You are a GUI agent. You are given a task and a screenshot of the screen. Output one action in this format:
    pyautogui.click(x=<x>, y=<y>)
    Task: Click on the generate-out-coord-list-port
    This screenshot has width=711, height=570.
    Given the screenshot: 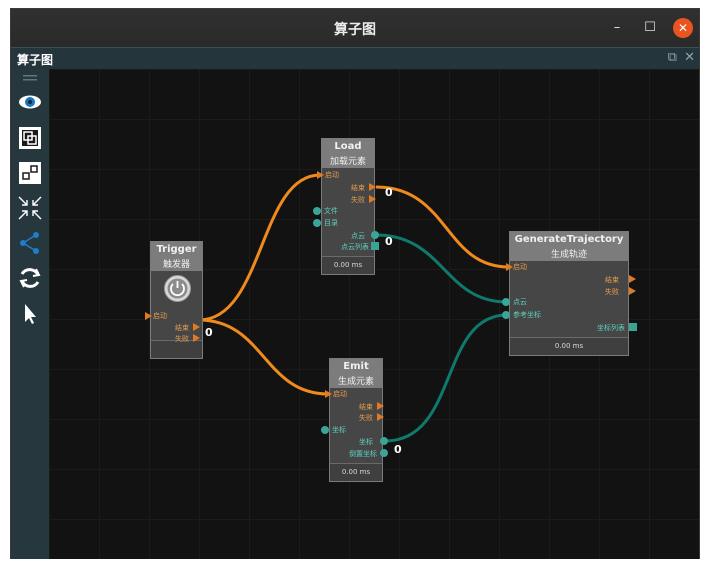 What is the action you would take?
    pyautogui.click(x=633, y=327)
    